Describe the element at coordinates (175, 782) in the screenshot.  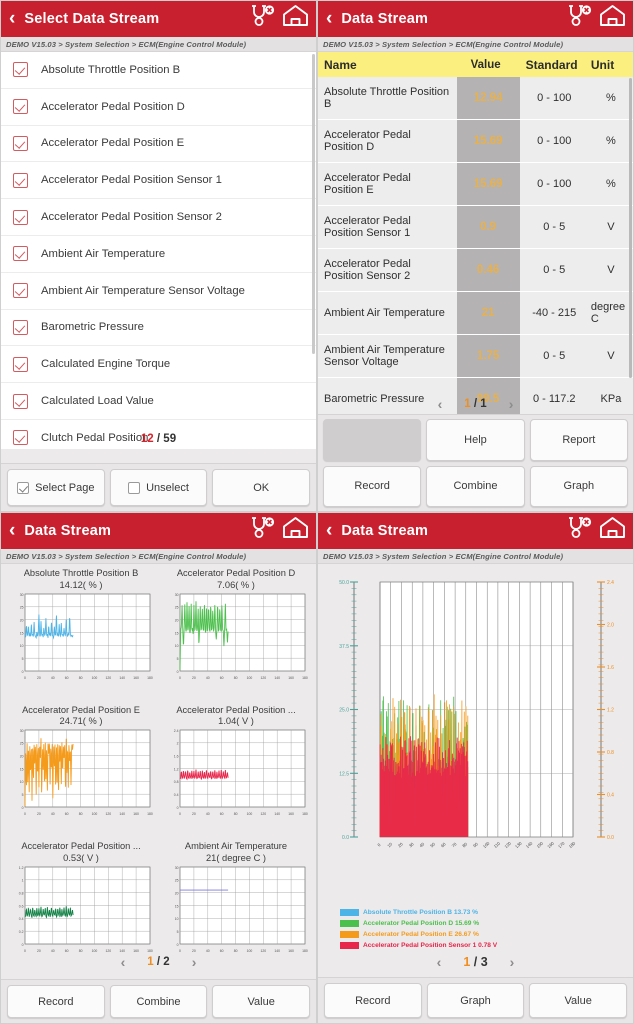
I see `svg-text: 0.8` at that location.